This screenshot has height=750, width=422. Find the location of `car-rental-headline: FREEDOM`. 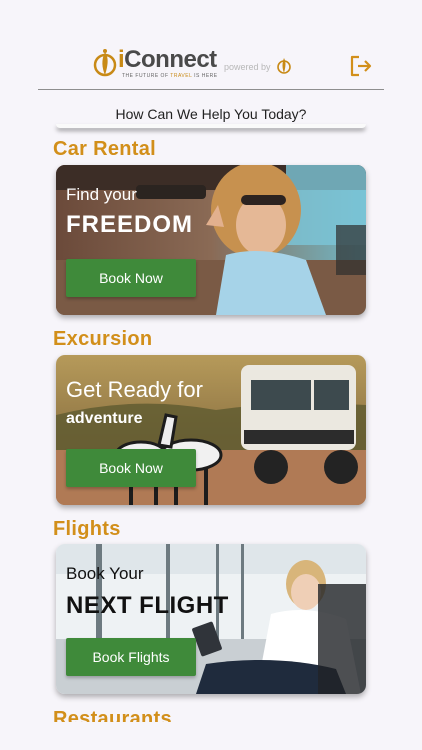

car-rental-headline: FREEDOM is located at coordinates (129, 224).